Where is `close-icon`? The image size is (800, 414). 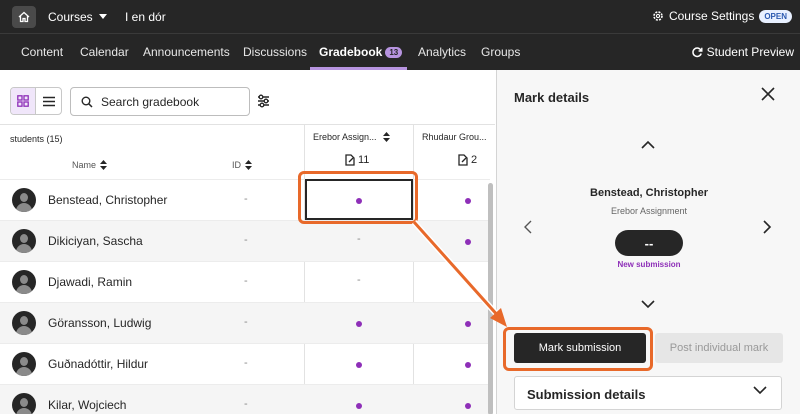
close-icon is located at coordinates (768, 94).